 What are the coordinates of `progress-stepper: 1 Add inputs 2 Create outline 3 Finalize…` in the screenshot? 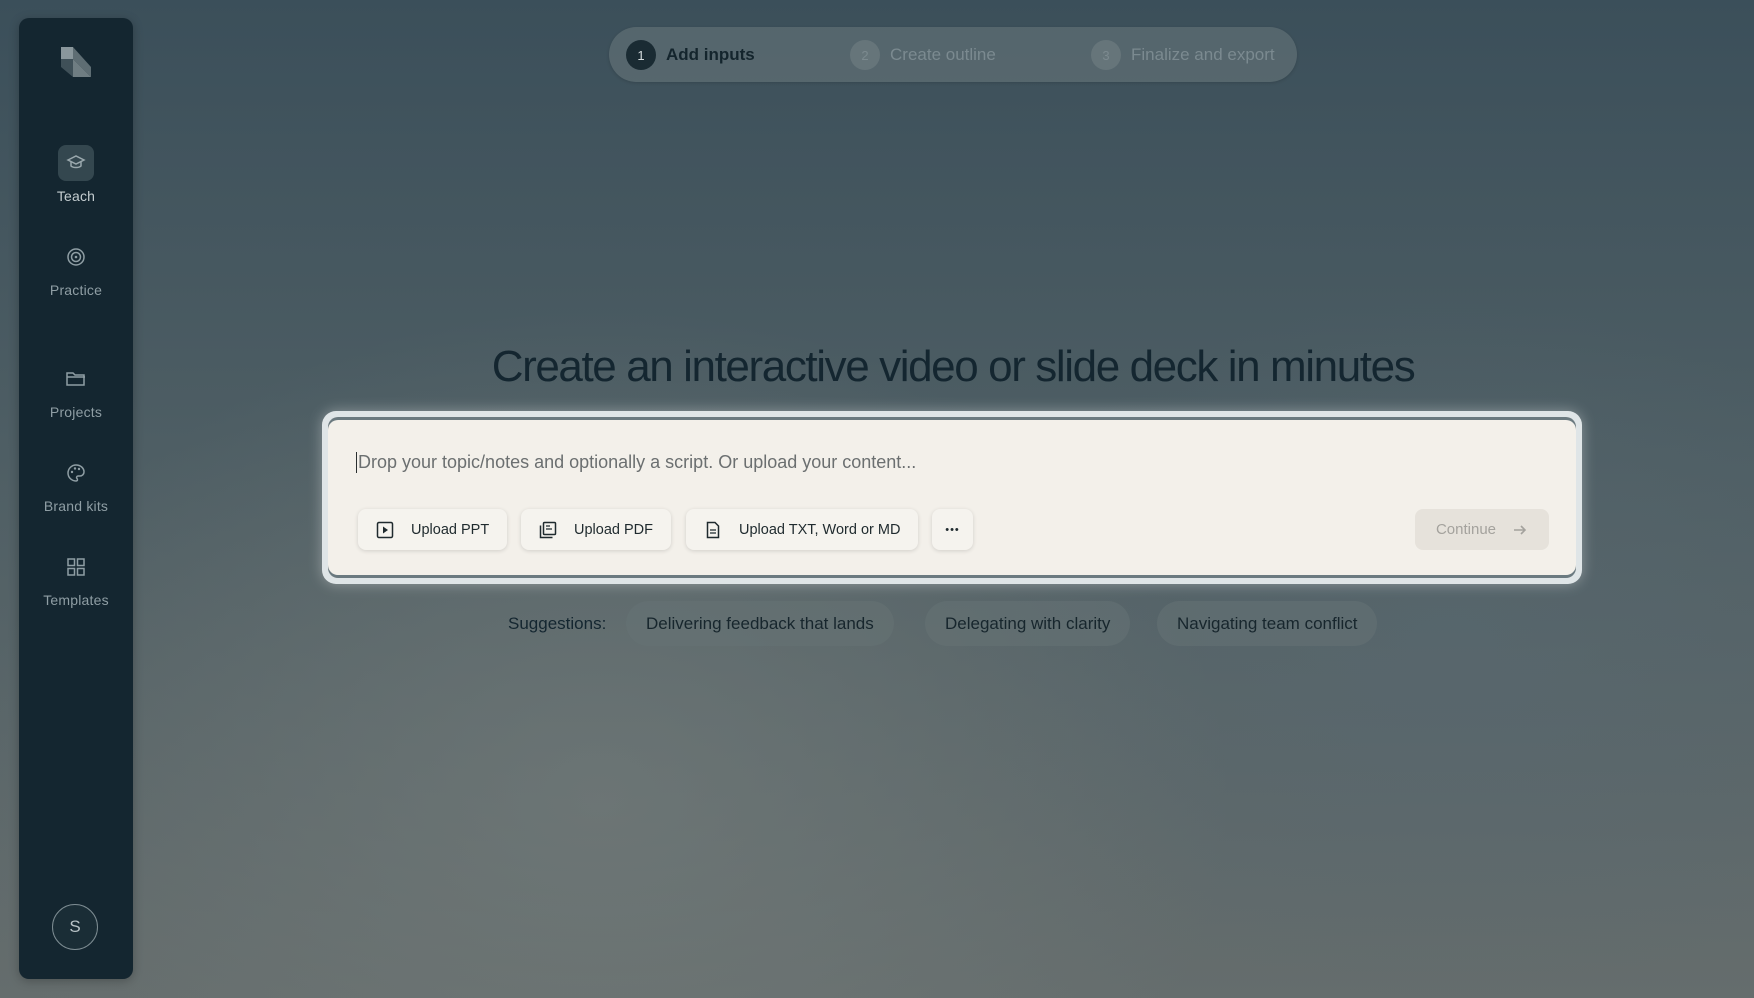 It's located at (953, 54).